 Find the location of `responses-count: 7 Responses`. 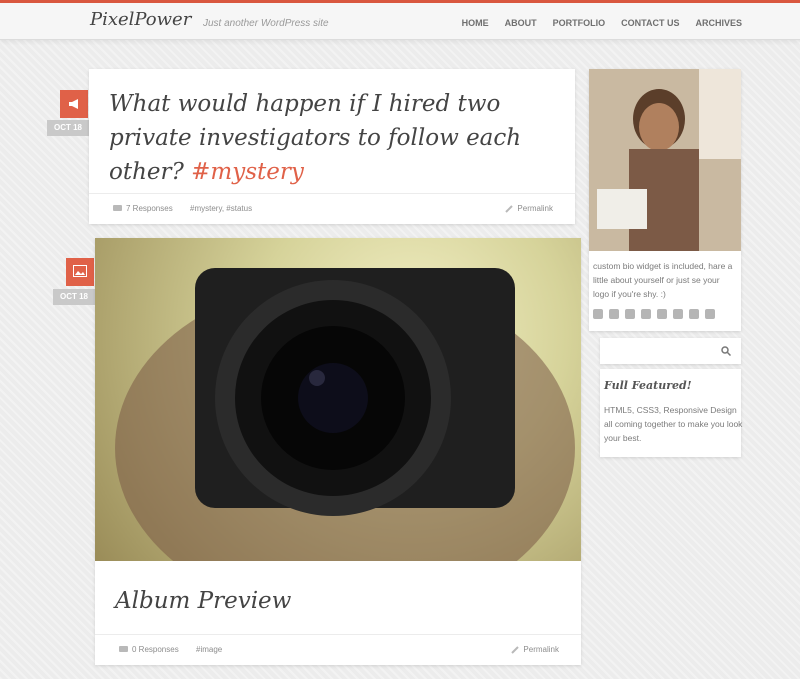

responses-count: 7 Responses is located at coordinates (149, 208).